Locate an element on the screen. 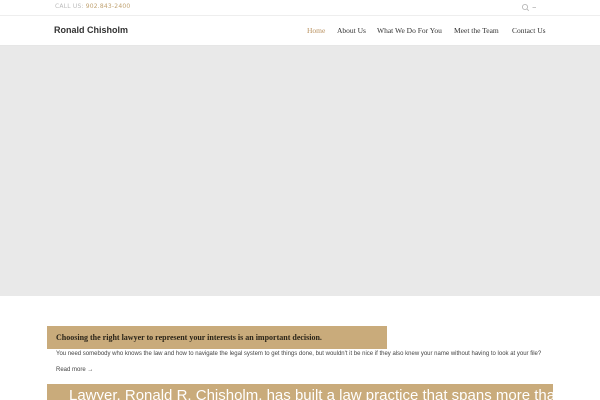  top-bar: CALL US: 902.843-2400 is located at coordinates (300, 8).